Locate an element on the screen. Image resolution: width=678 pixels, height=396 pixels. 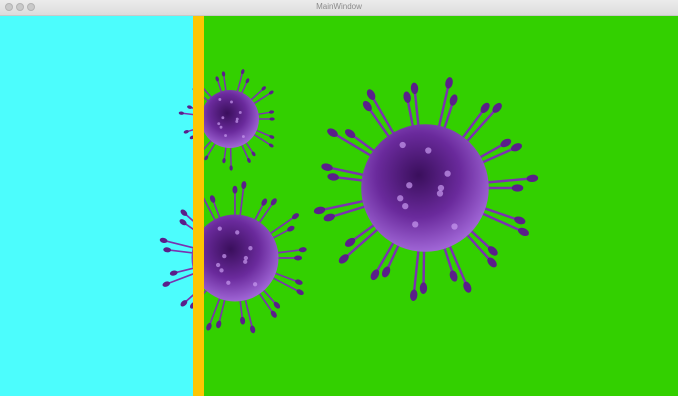
yellow-barrier is located at coordinates (198, 206).